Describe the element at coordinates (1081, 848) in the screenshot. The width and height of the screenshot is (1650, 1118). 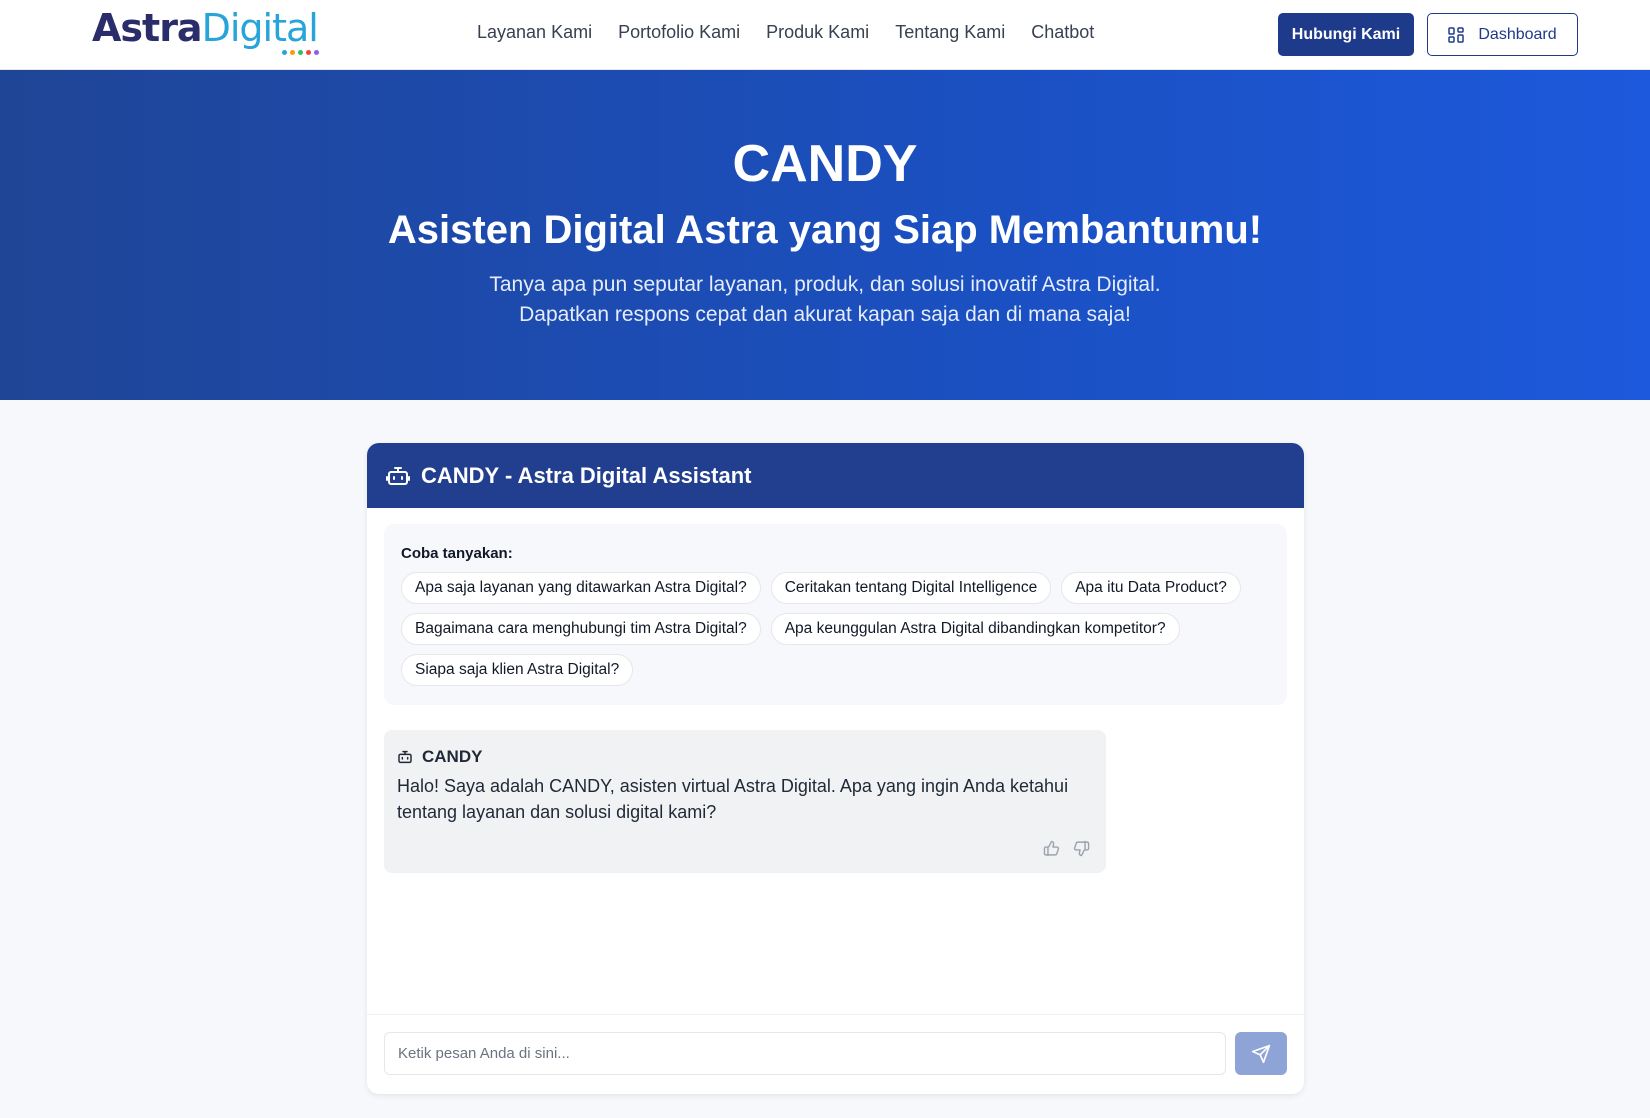
I see `thumbs-down-icon` at that location.